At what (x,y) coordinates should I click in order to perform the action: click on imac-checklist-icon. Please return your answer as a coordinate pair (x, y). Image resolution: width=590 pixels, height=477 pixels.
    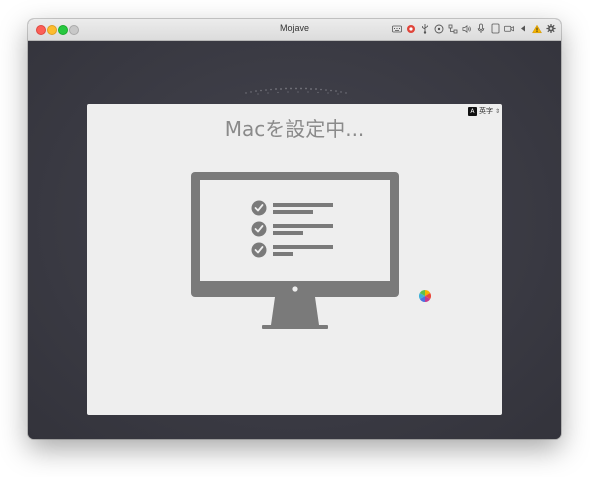
    Looking at the image, I should click on (295, 250).